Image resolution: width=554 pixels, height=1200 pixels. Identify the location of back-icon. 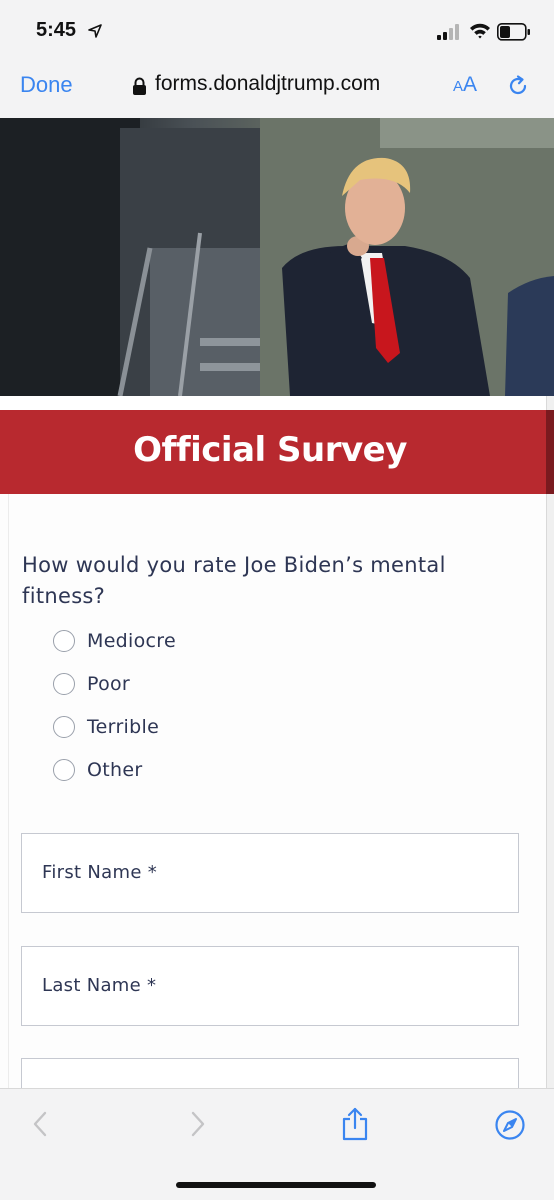
(41, 1124).